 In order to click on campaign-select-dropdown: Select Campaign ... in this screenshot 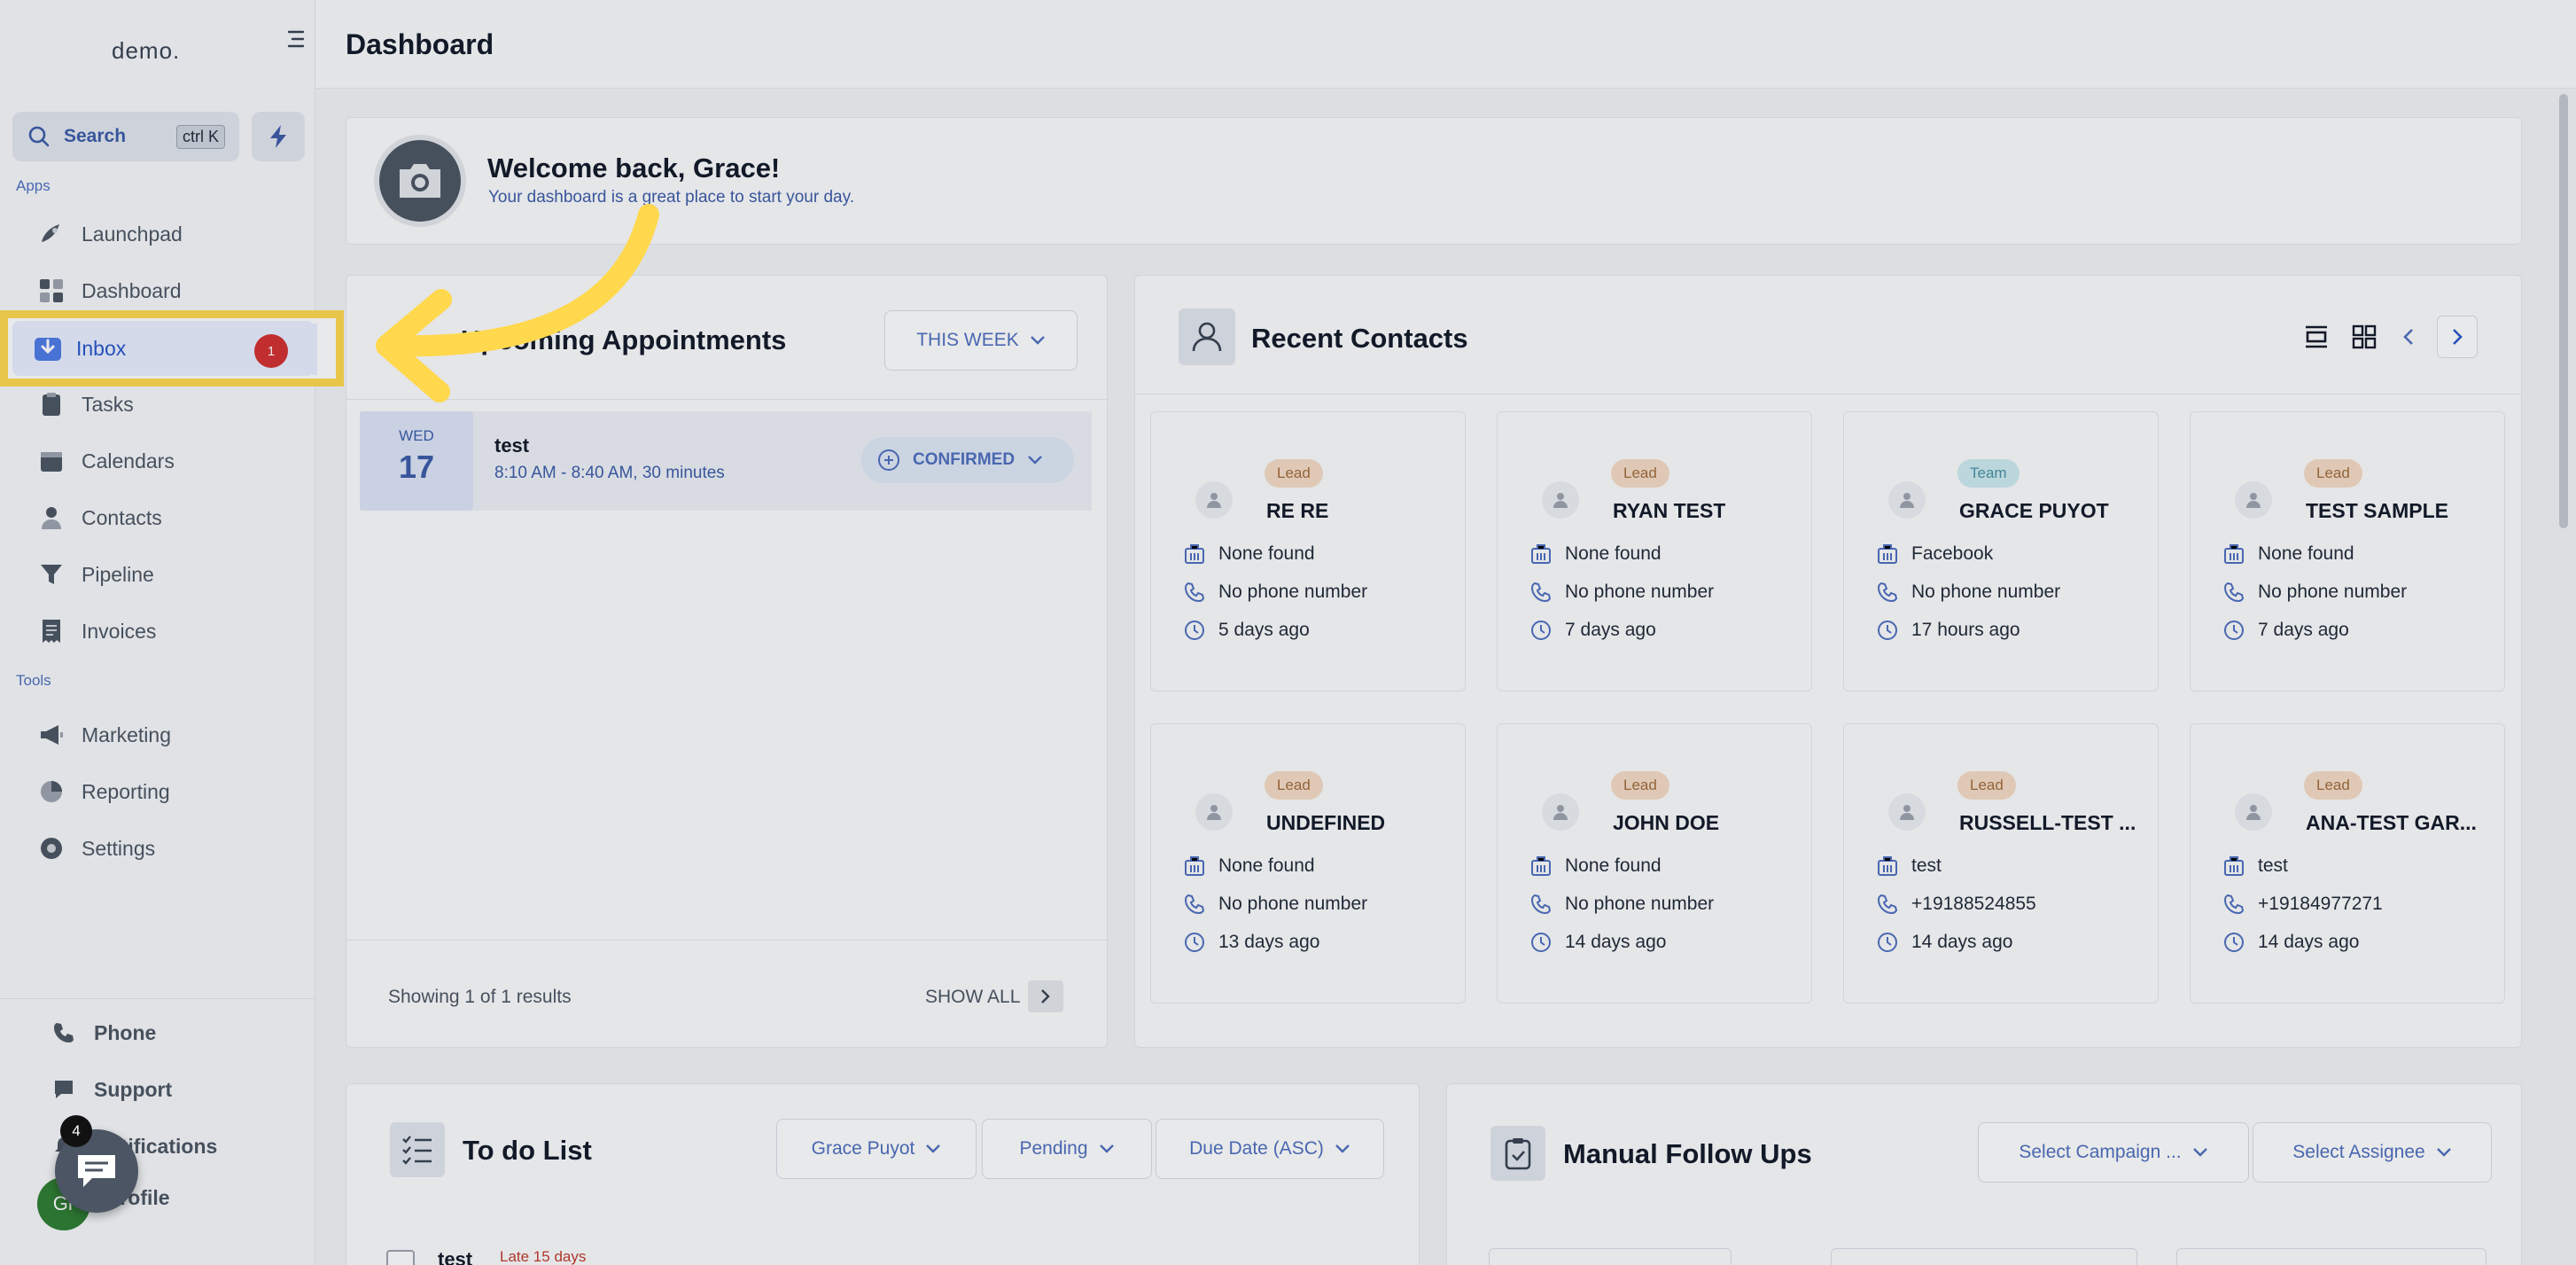, I will do `click(2114, 1152)`.